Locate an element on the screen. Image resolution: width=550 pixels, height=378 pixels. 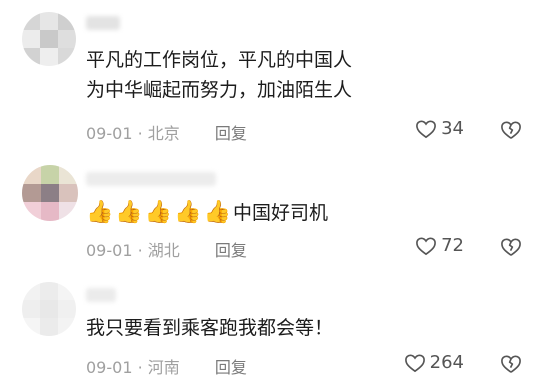
like-button: 34 is located at coordinates (439, 128).